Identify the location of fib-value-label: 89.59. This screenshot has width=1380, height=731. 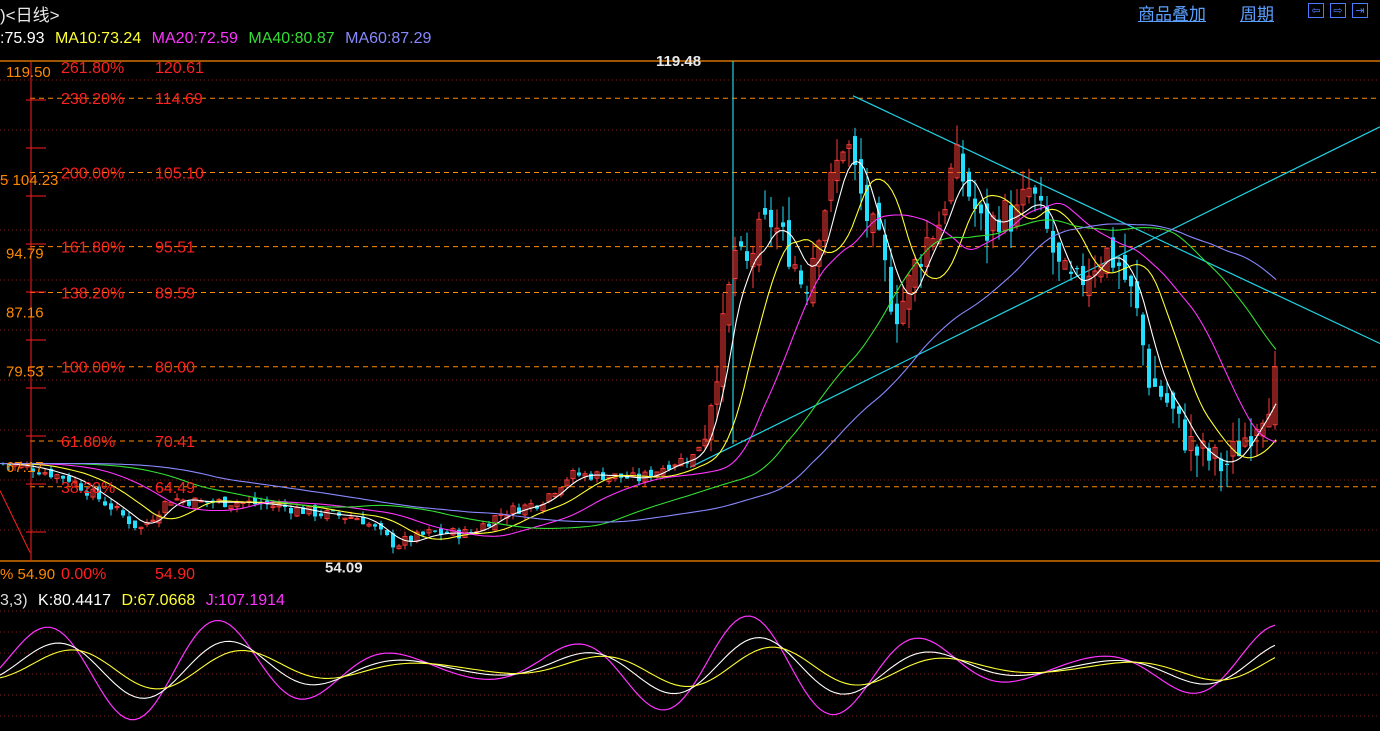
(175, 294).